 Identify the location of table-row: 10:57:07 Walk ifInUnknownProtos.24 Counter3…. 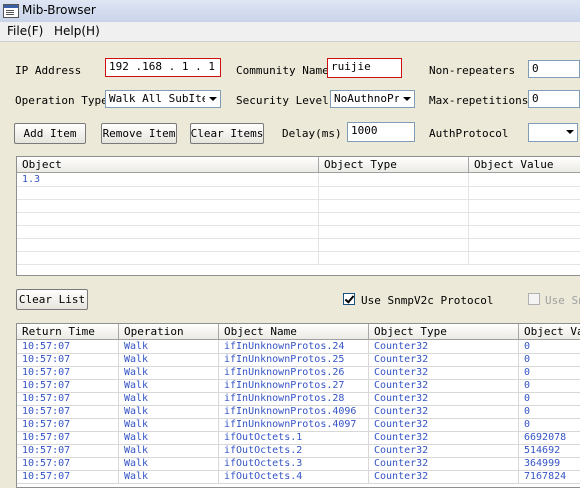
(298, 347).